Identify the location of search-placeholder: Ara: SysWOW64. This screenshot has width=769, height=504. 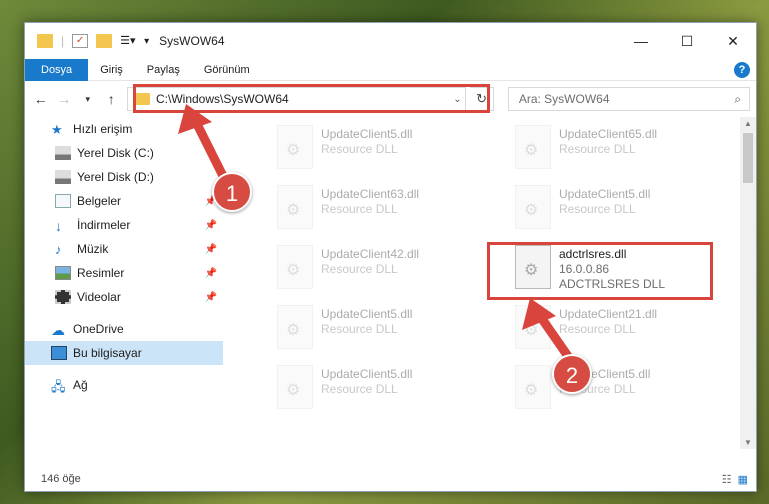
(564, 99).